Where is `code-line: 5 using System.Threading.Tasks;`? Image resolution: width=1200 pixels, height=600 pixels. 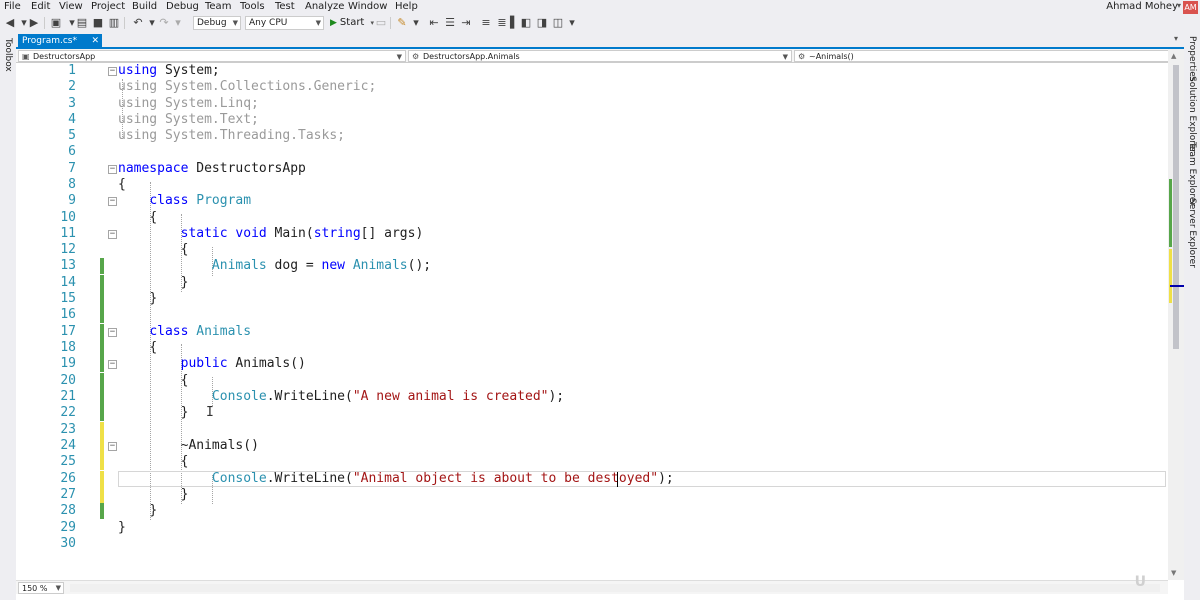
code-line: 5 using System.Threading.Tasks; is located at coordinates (592, 136).